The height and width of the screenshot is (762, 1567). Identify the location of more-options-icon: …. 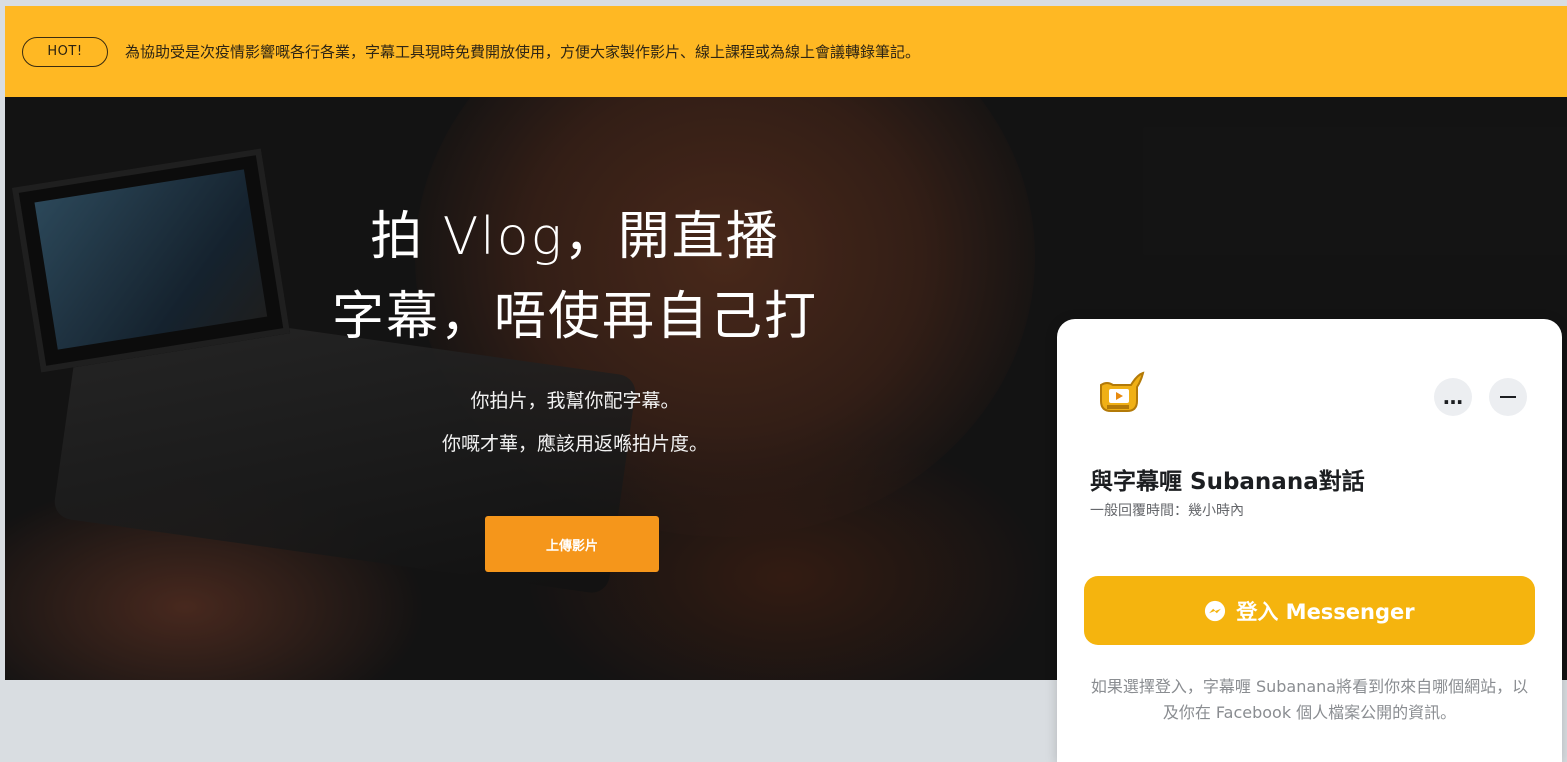
(1453, 397).